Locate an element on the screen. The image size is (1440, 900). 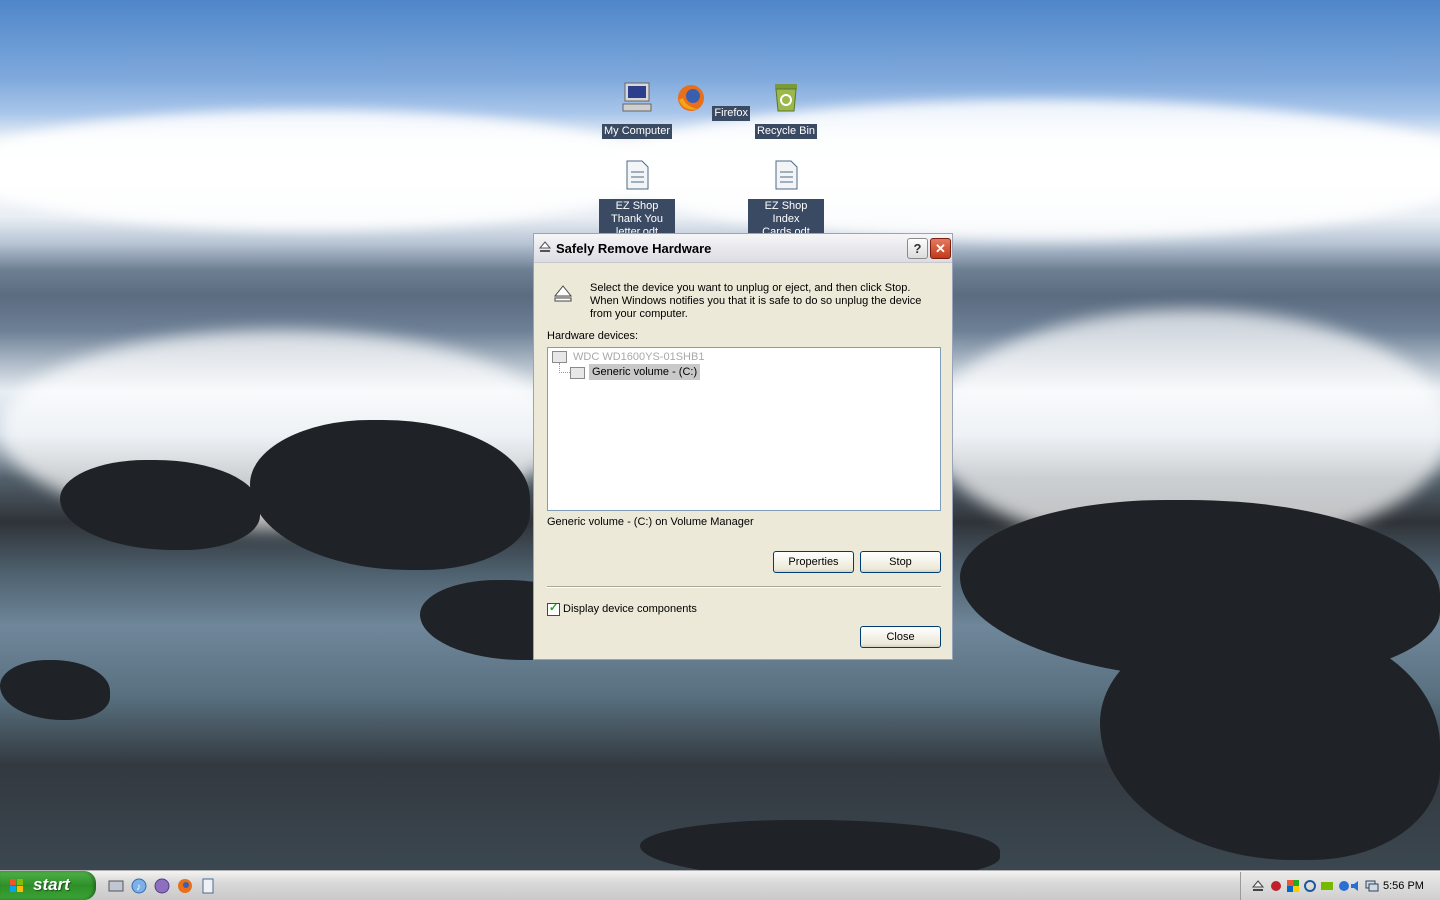
title-close-button: ✕ is located at coordinates (940, 248).